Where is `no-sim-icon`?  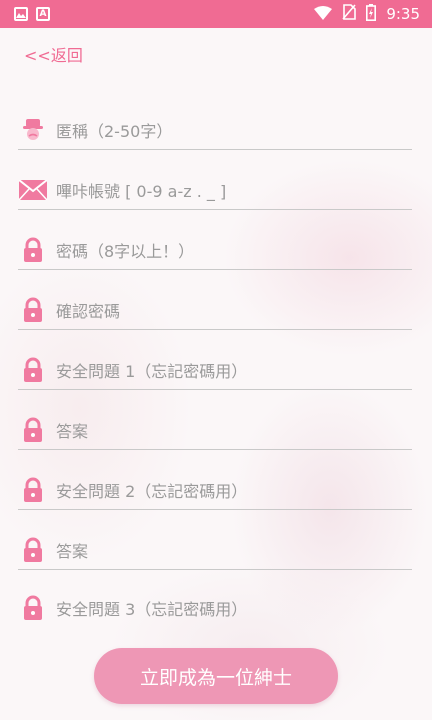
no-sim-icon is located at coordinates (349, 14).